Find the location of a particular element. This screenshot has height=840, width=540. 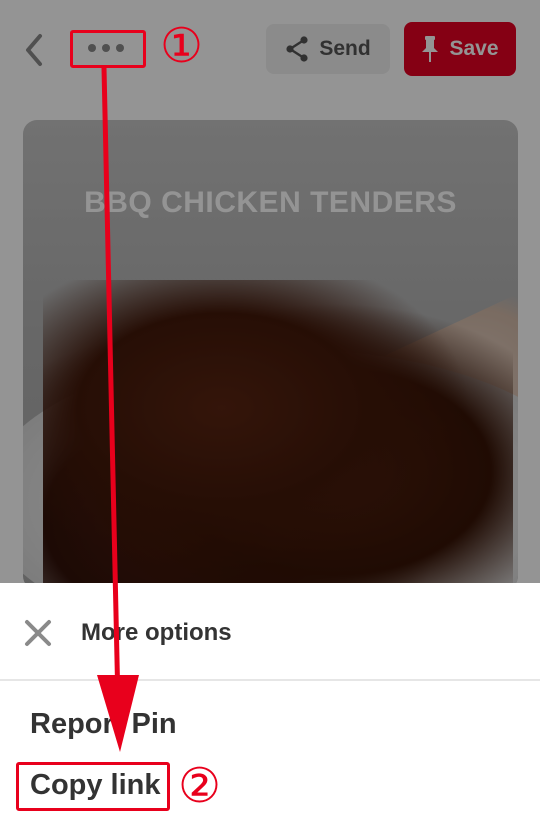

annotation-step-1: ① is located at coordinates (182, 46).